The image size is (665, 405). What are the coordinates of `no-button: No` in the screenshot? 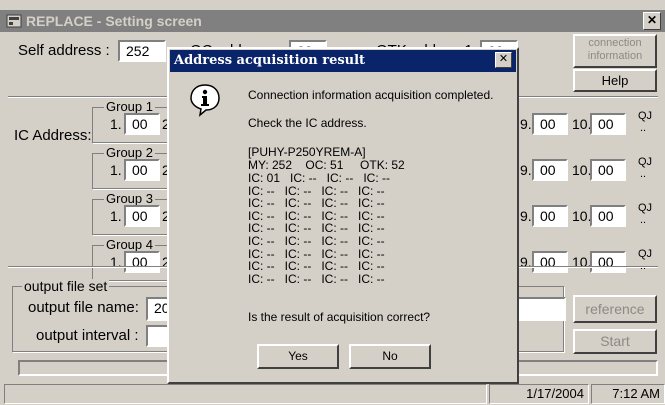 It's located at (390, 356).